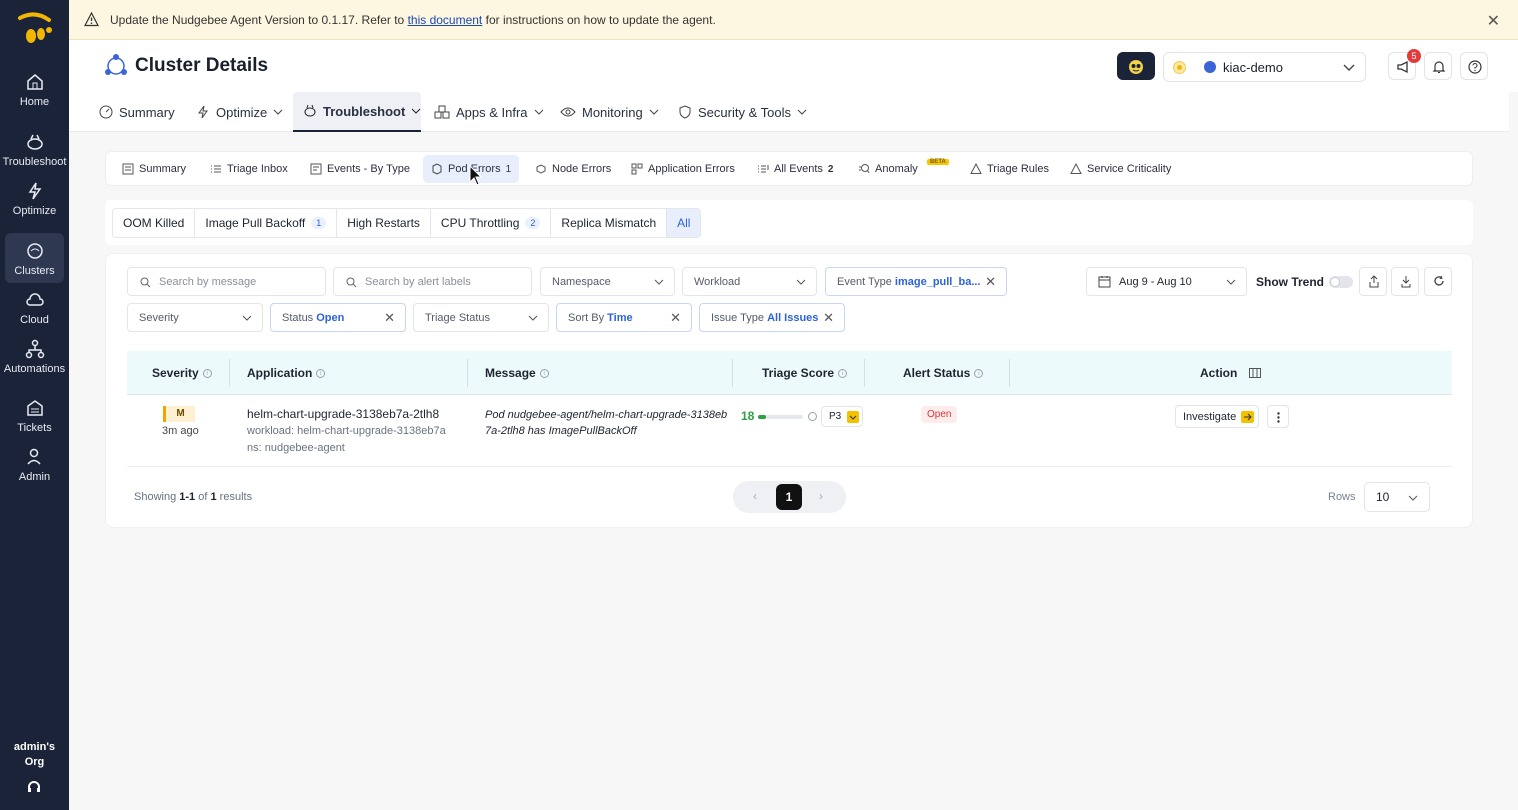  I want to click on banner-document-link: this document, so click(445, 20).